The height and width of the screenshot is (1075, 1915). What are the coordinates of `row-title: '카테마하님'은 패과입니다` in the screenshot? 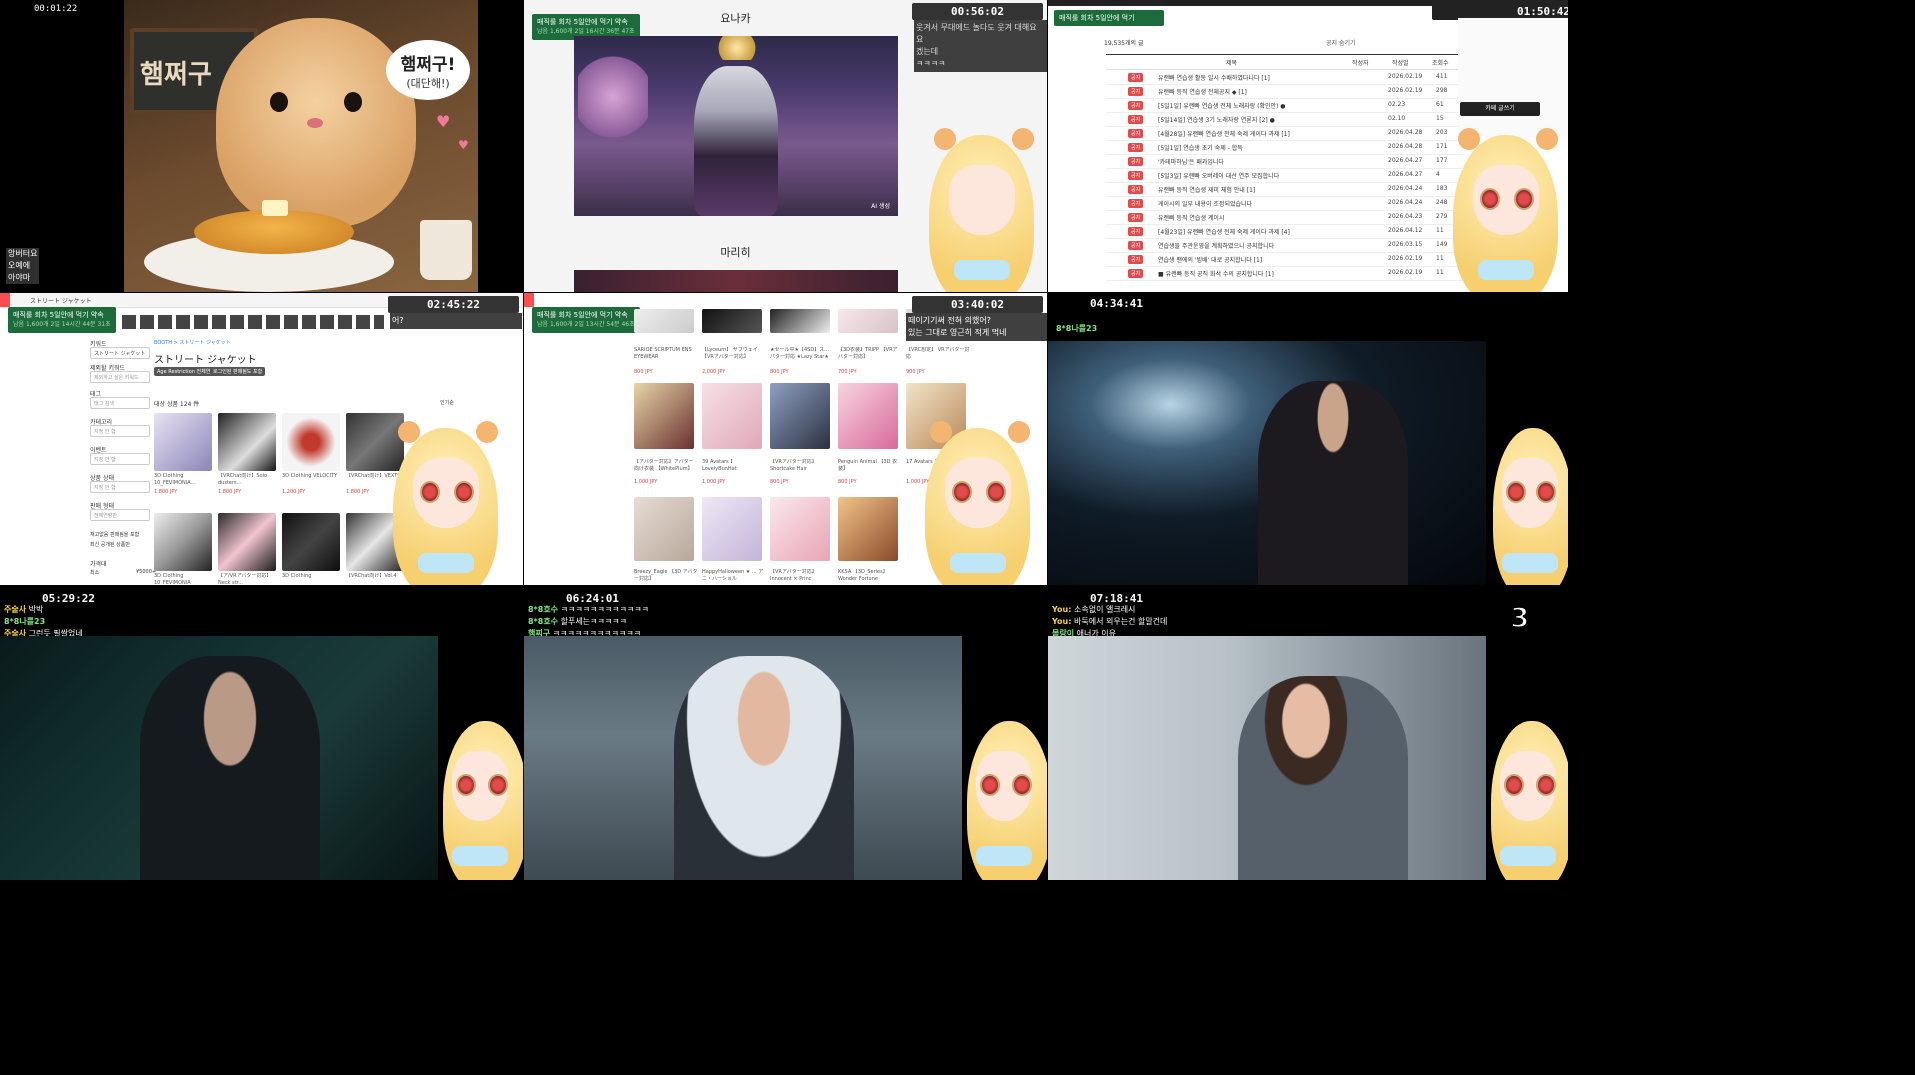 It's located at (1191, 161).